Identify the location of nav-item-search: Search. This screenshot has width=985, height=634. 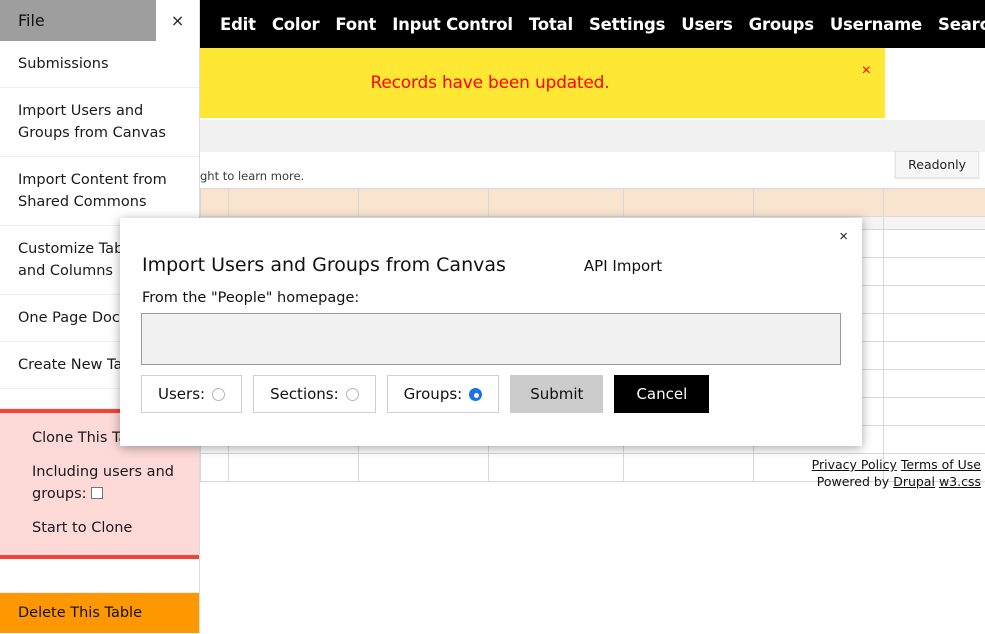
(957, 24).